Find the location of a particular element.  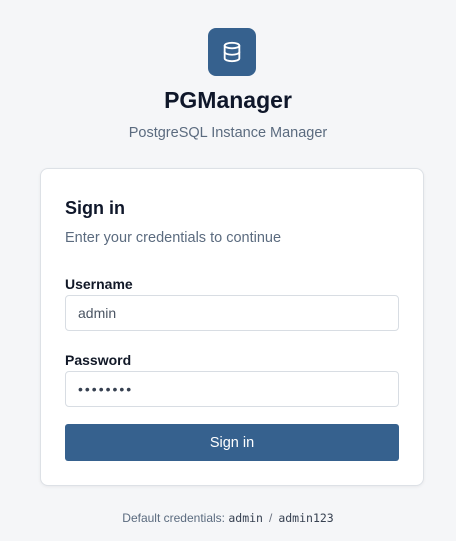

app-subtitle: PostgreSQL Instance Manager is located at coordinates (228, 133).